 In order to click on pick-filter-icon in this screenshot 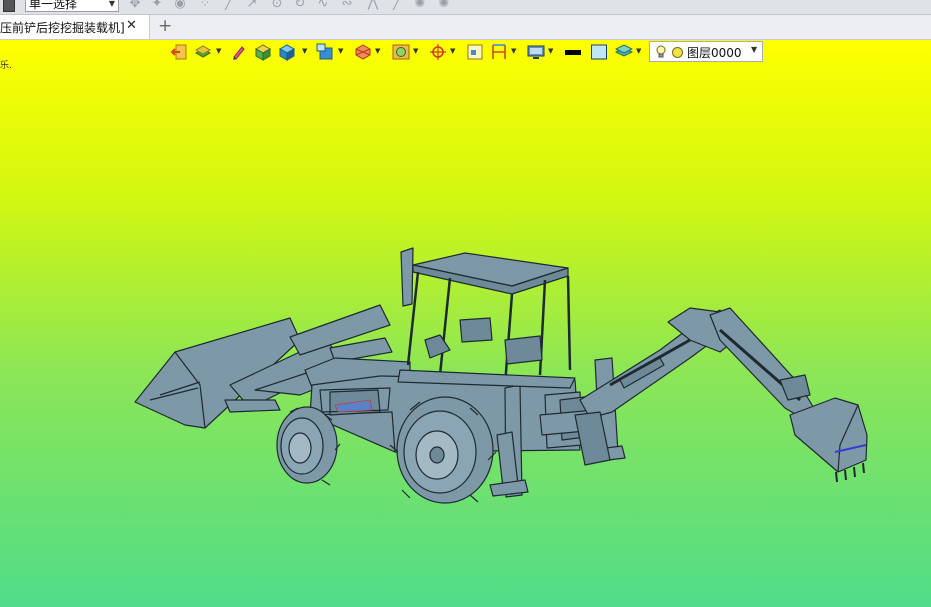, I will do `click(9, 6)`.